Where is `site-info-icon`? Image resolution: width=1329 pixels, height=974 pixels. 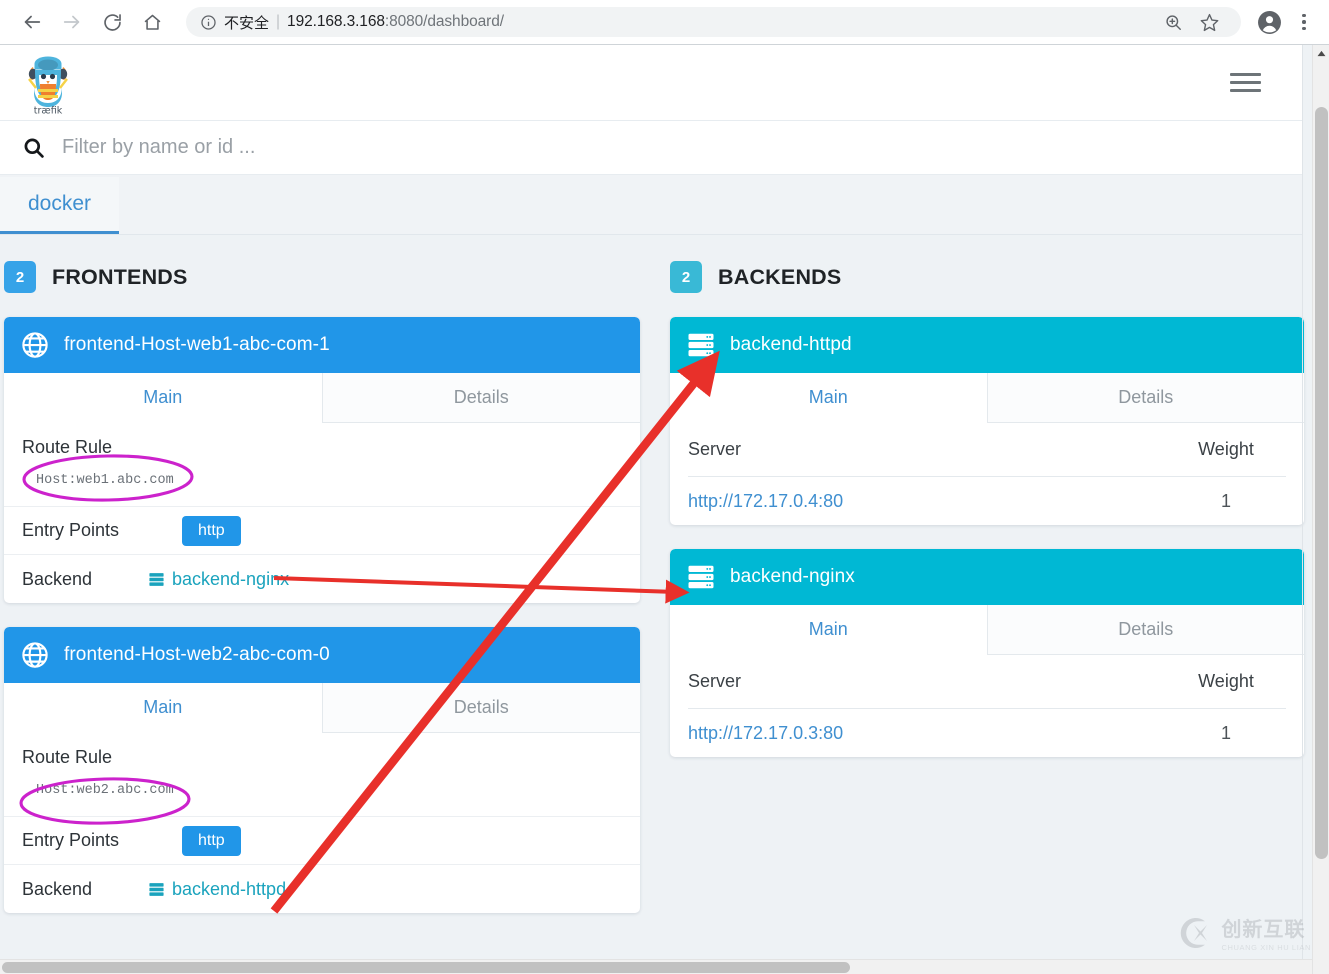 site-info-icon is located at coordinates (208, 22).